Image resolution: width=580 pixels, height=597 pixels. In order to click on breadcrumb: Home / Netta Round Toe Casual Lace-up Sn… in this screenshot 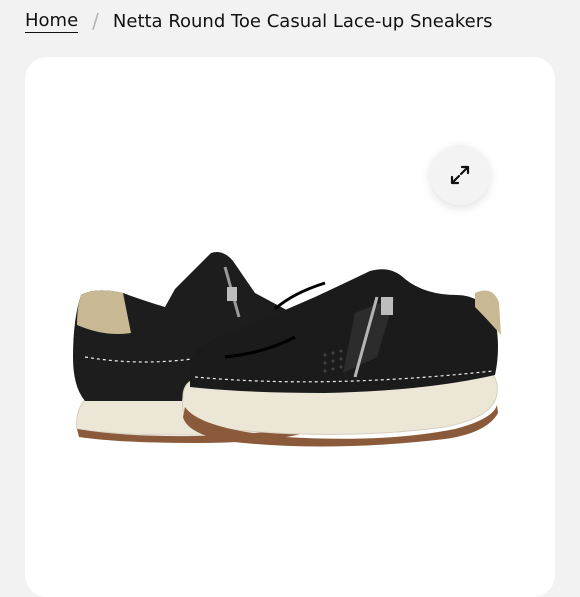, I will do `click(259, 21)`.